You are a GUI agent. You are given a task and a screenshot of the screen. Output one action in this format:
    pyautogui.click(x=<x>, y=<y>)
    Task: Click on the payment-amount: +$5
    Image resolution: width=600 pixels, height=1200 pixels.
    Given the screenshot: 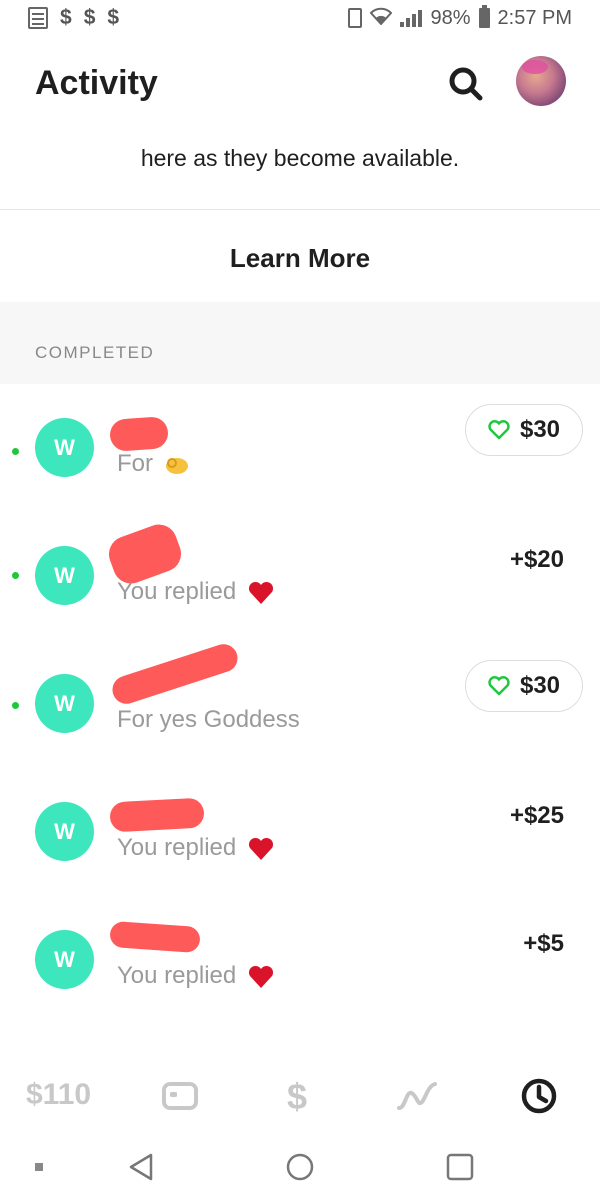 What is the action you would take?
    pyautogui.click(x=543, y=943)
    